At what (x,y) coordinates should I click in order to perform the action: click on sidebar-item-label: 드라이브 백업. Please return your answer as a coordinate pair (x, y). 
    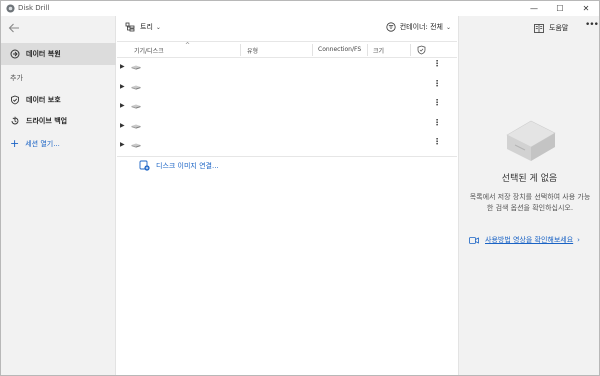
    Looking at the image, I should click on (47, 121).